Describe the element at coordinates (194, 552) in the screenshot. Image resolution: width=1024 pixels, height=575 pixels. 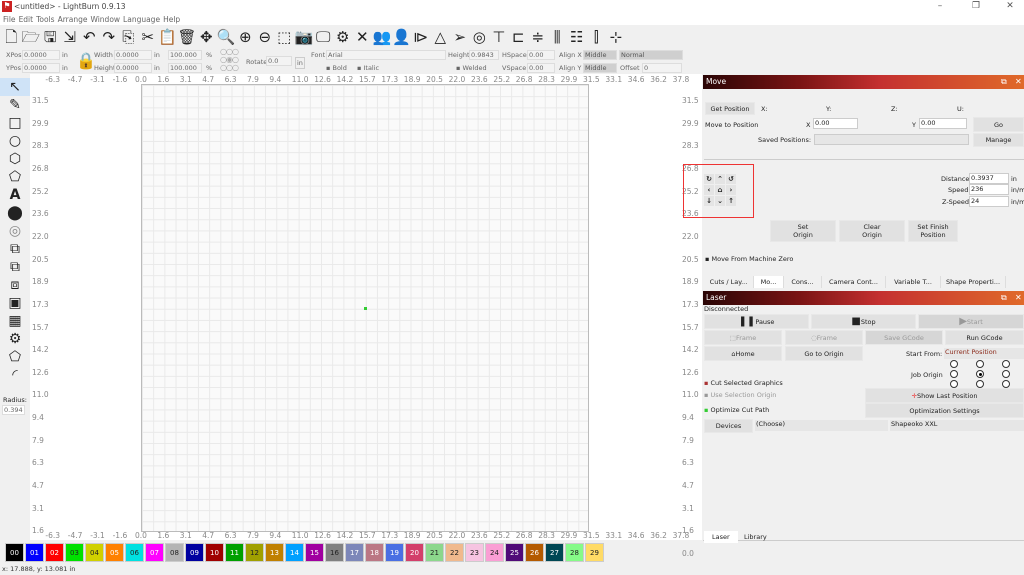
I see `palette-color-09: 09` at that location.